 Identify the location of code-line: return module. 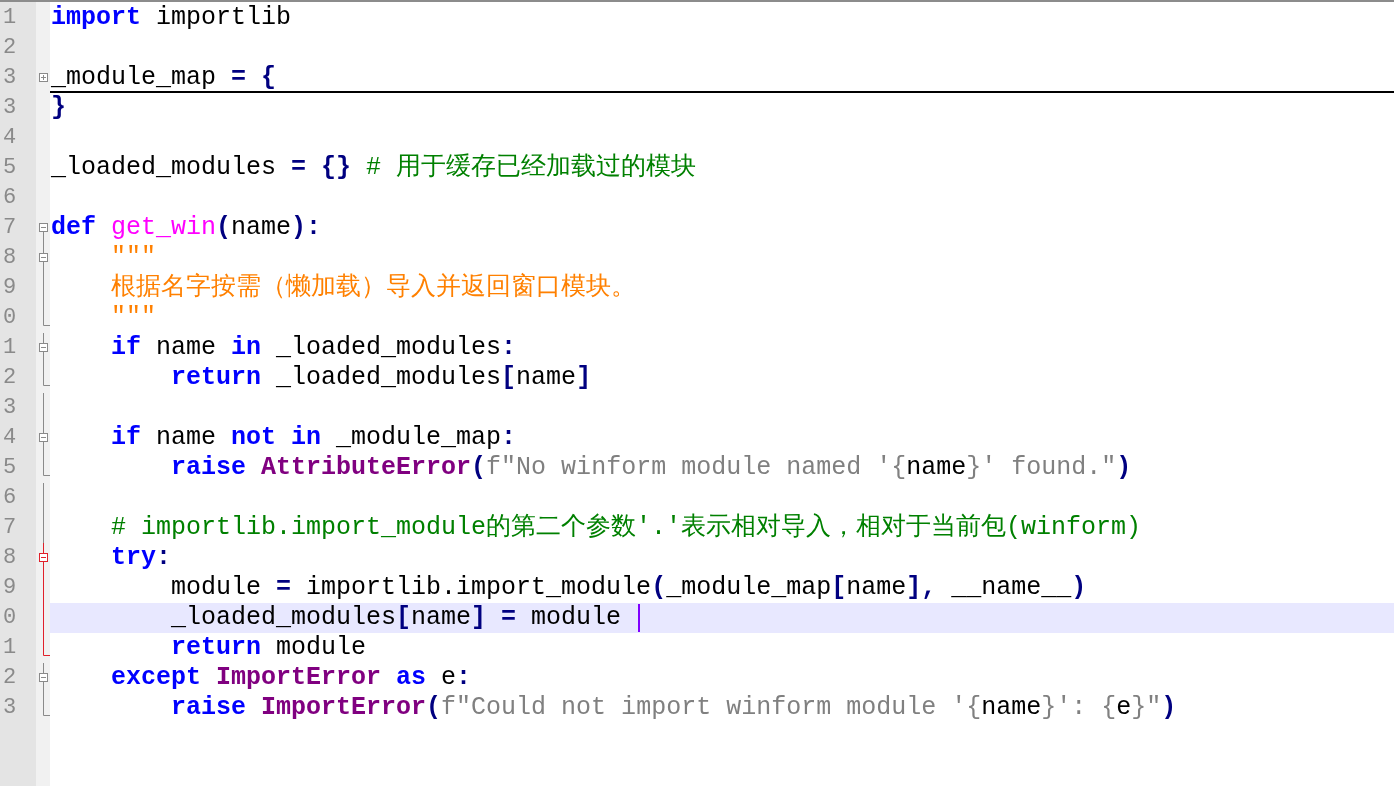
(268, 648).